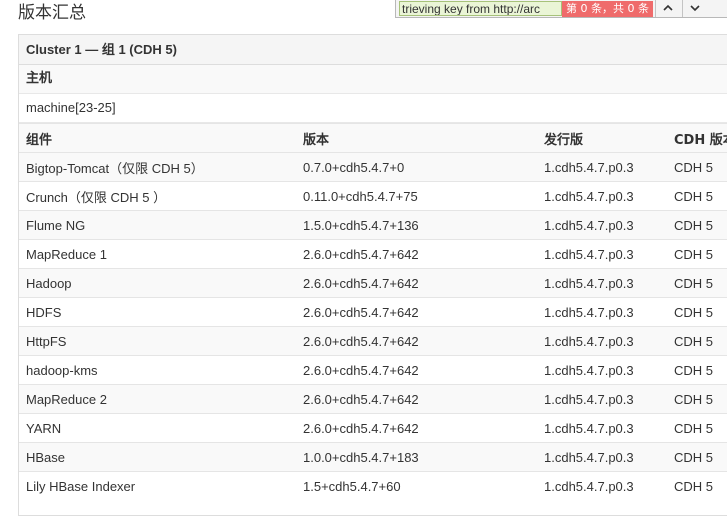 The width and height of the screenshot is (727, 516). I want to click on column-header-release: 发行版, so click(602, 138).